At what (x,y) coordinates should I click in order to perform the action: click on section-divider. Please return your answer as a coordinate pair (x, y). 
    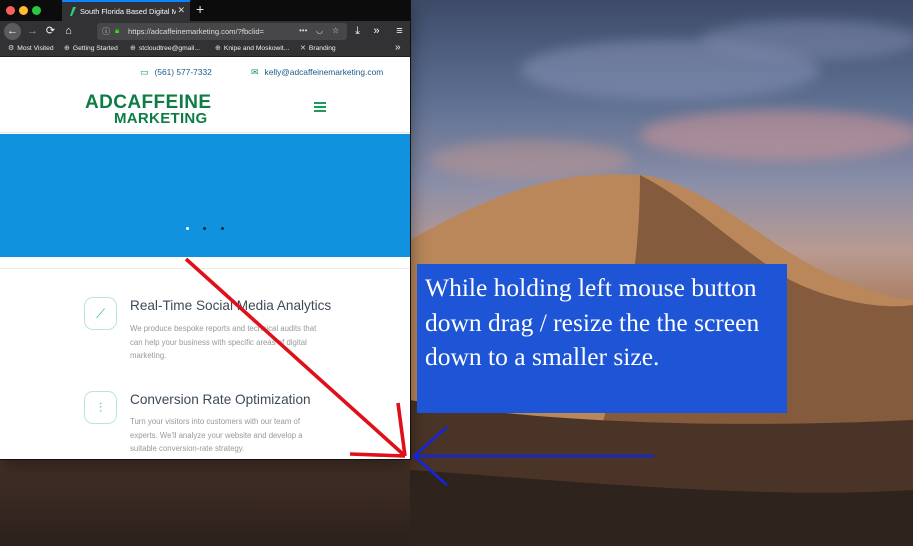
    Looking at the image, I should click on (205, 268).